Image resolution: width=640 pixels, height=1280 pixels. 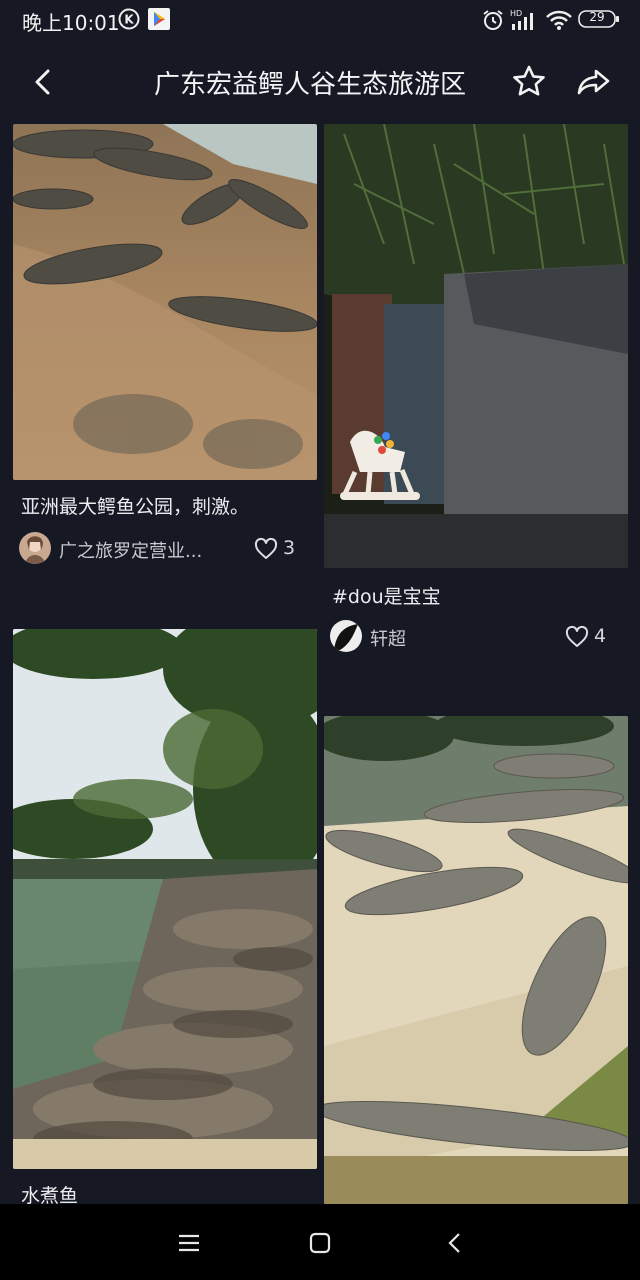 I want to click on system-navigation-bar, so click(x=320, y=1242).